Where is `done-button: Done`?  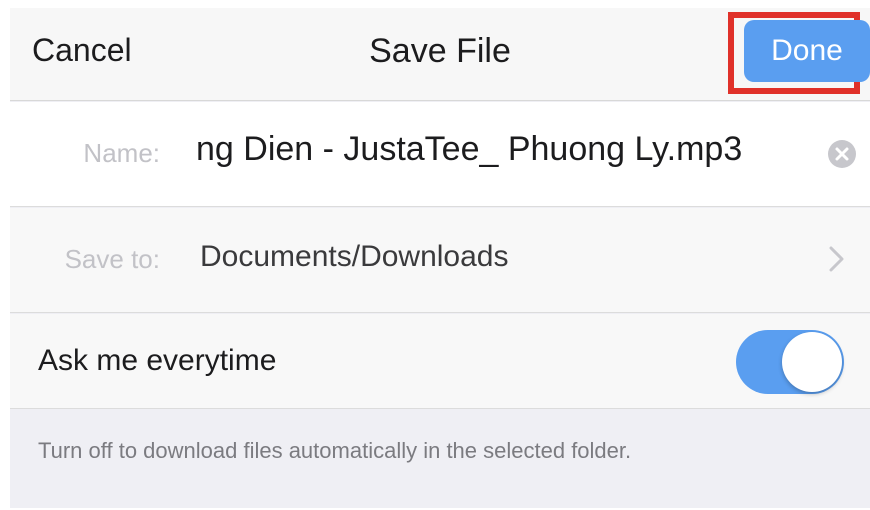
done-button: Done is located at coordinates (807, 51).